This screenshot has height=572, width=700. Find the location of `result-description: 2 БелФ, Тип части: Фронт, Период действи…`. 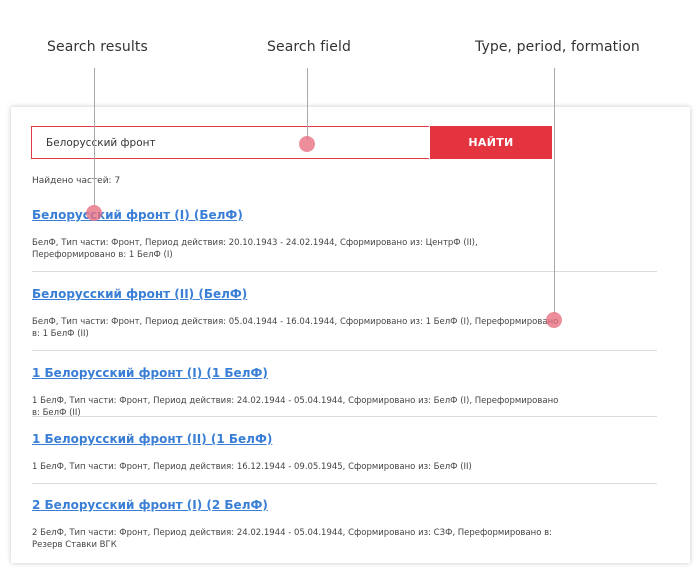

result-description: 2 БелФ, Тип части: Фронт, Период действи… is located at coordinates (292, 539).